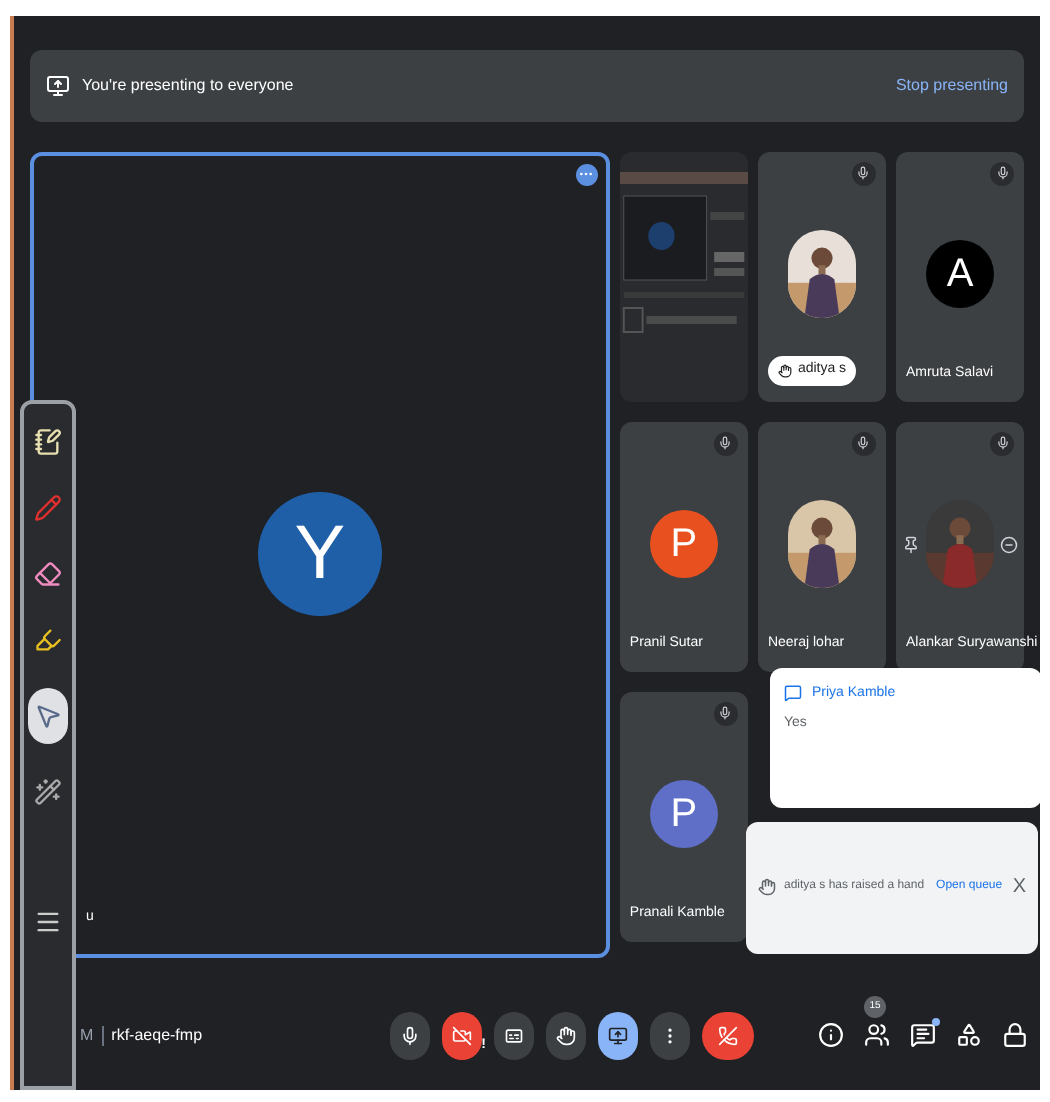 The width and height of the screenshot is (1050, 1102). I want to click on captions-icon, so click(514, 1035).